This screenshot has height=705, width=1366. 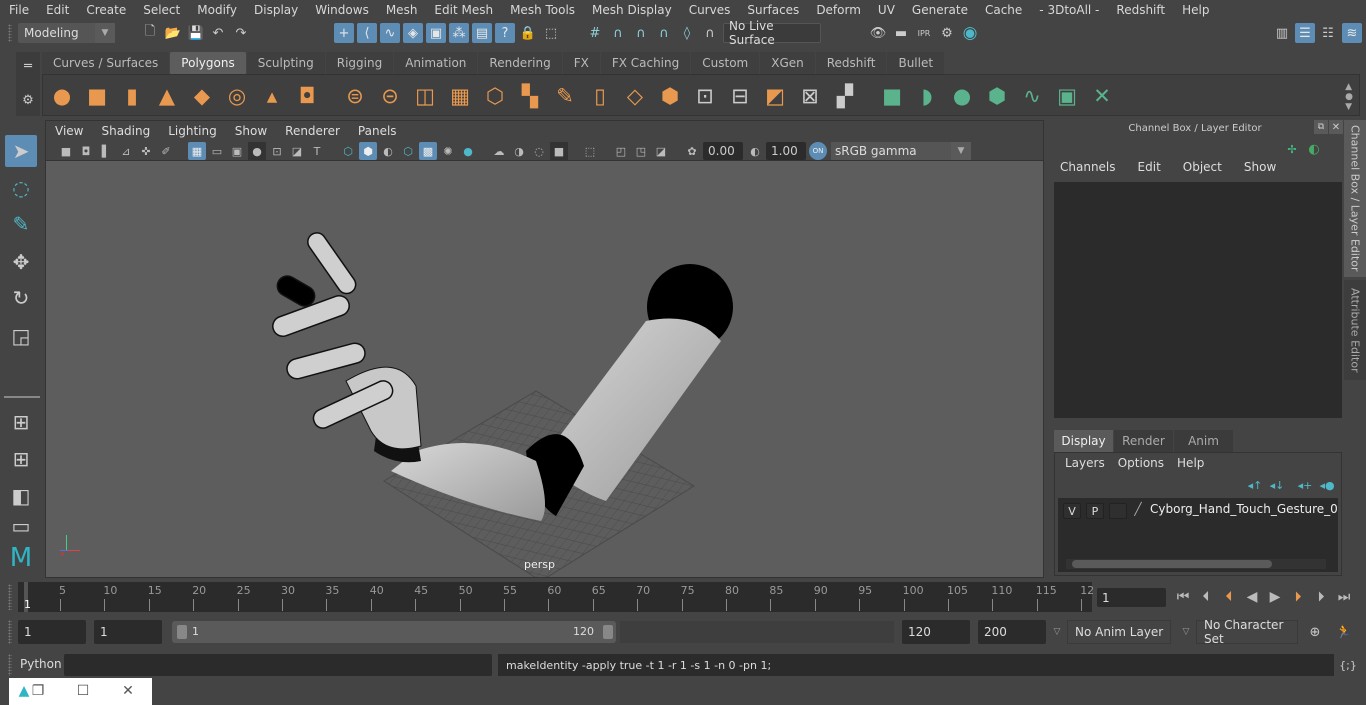 I want to click on render-view-icon: 👁, so click(x=878, y=33).